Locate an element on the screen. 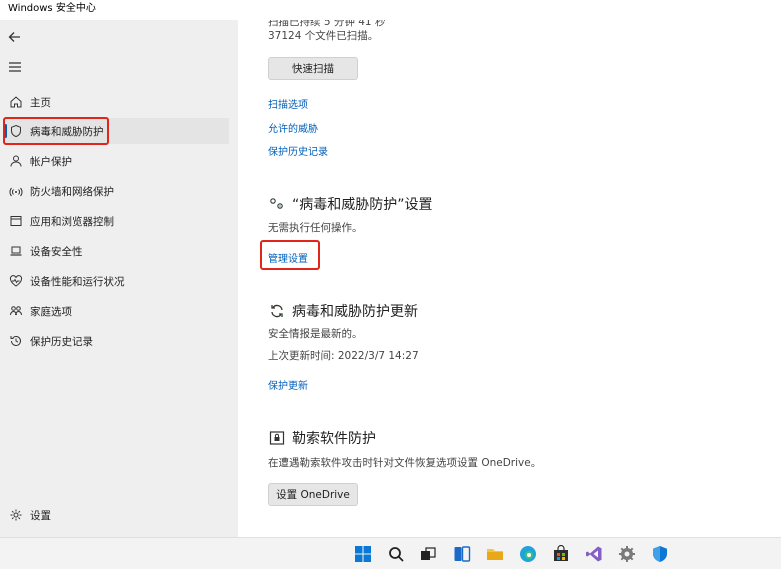  sidebar-item-settings: 设置 is located at coordinates (116, 515).